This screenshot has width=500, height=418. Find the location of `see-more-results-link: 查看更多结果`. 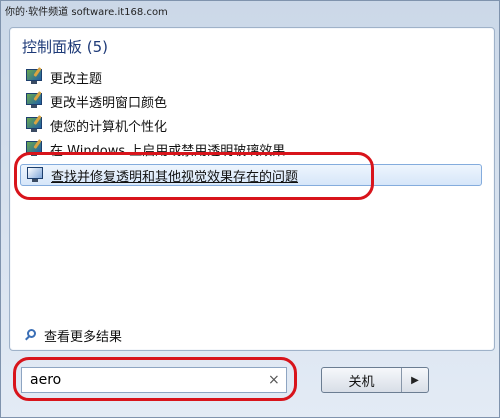

see-more-results-link: 查看更多结果 is located at coordinates (73, 335).